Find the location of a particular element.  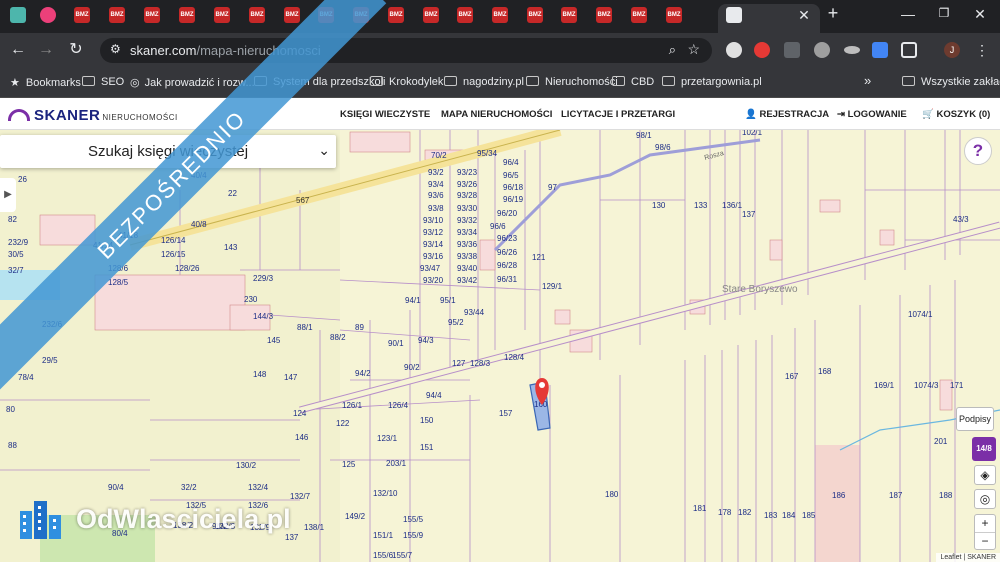

zoom-icon: ⌕ is located at coordinates (672, 50).